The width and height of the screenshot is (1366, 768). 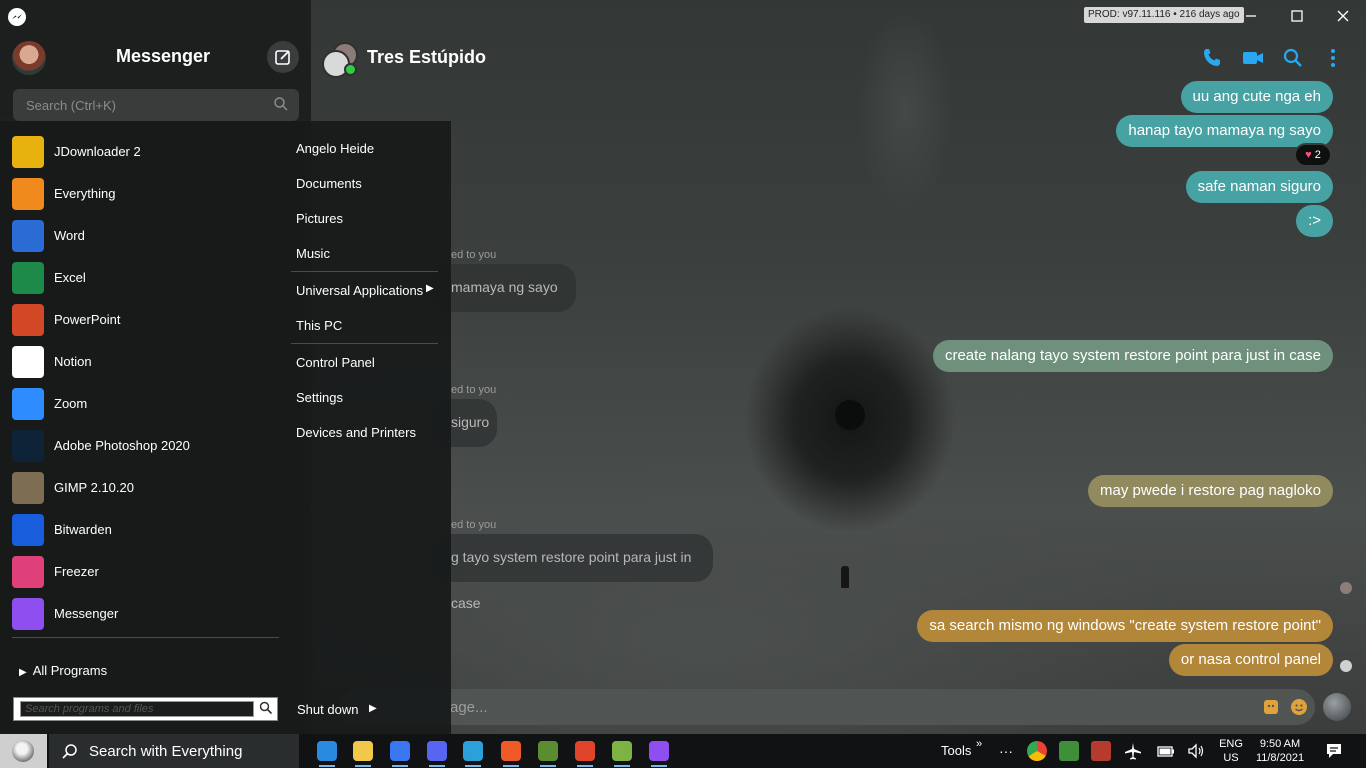 I want to click on group-avatar, so click(x=340, y=60).